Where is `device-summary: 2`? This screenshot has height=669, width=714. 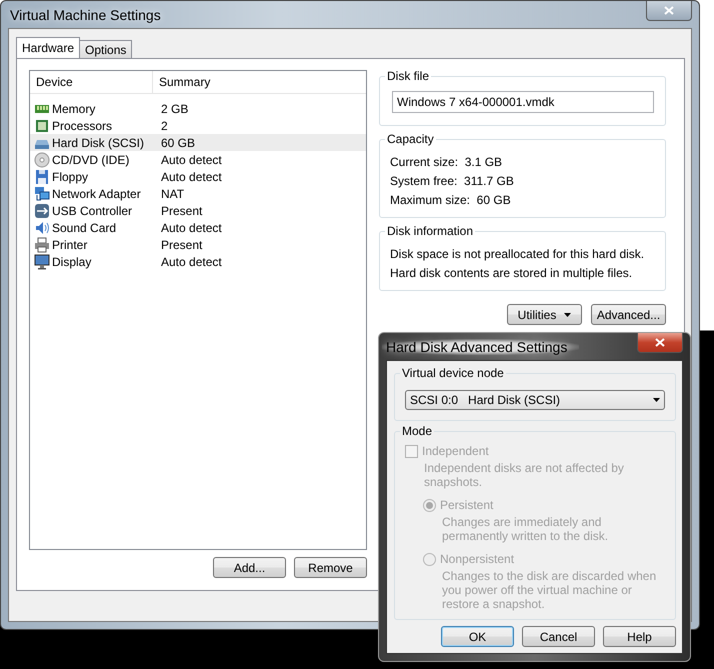 device-summary: 2 is located at coordinates (164, 125).